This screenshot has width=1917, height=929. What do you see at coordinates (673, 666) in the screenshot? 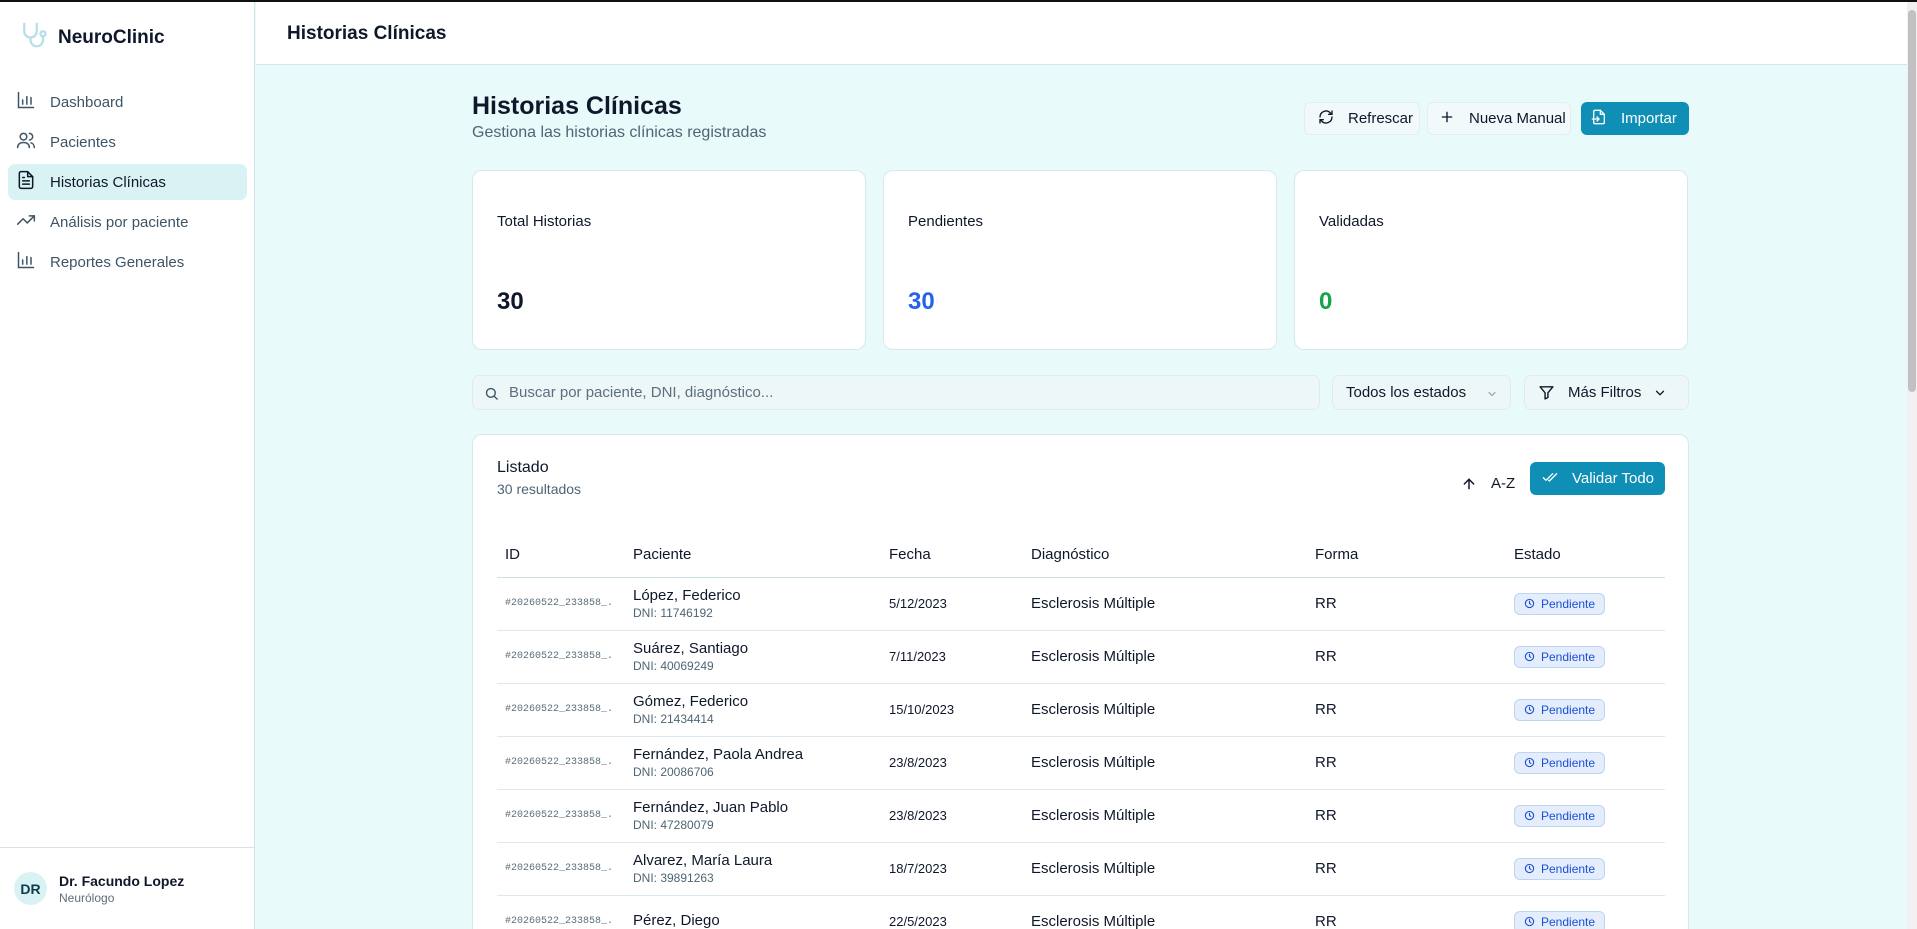
I see `patient-dni: DNI: 40069249` at bounding box center [673, 666].